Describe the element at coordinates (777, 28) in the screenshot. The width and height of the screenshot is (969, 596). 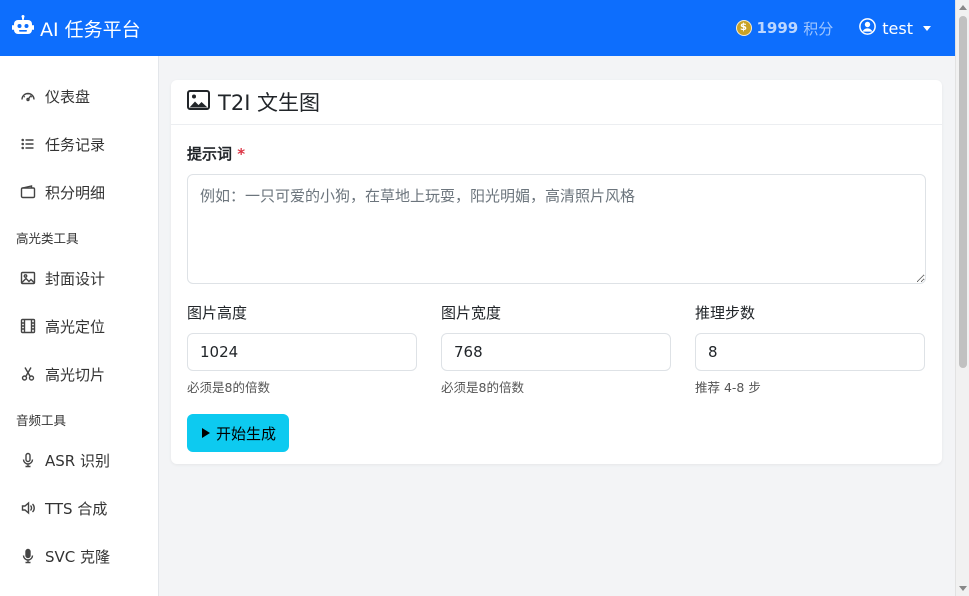
I see `points-value: 1999` at that location.